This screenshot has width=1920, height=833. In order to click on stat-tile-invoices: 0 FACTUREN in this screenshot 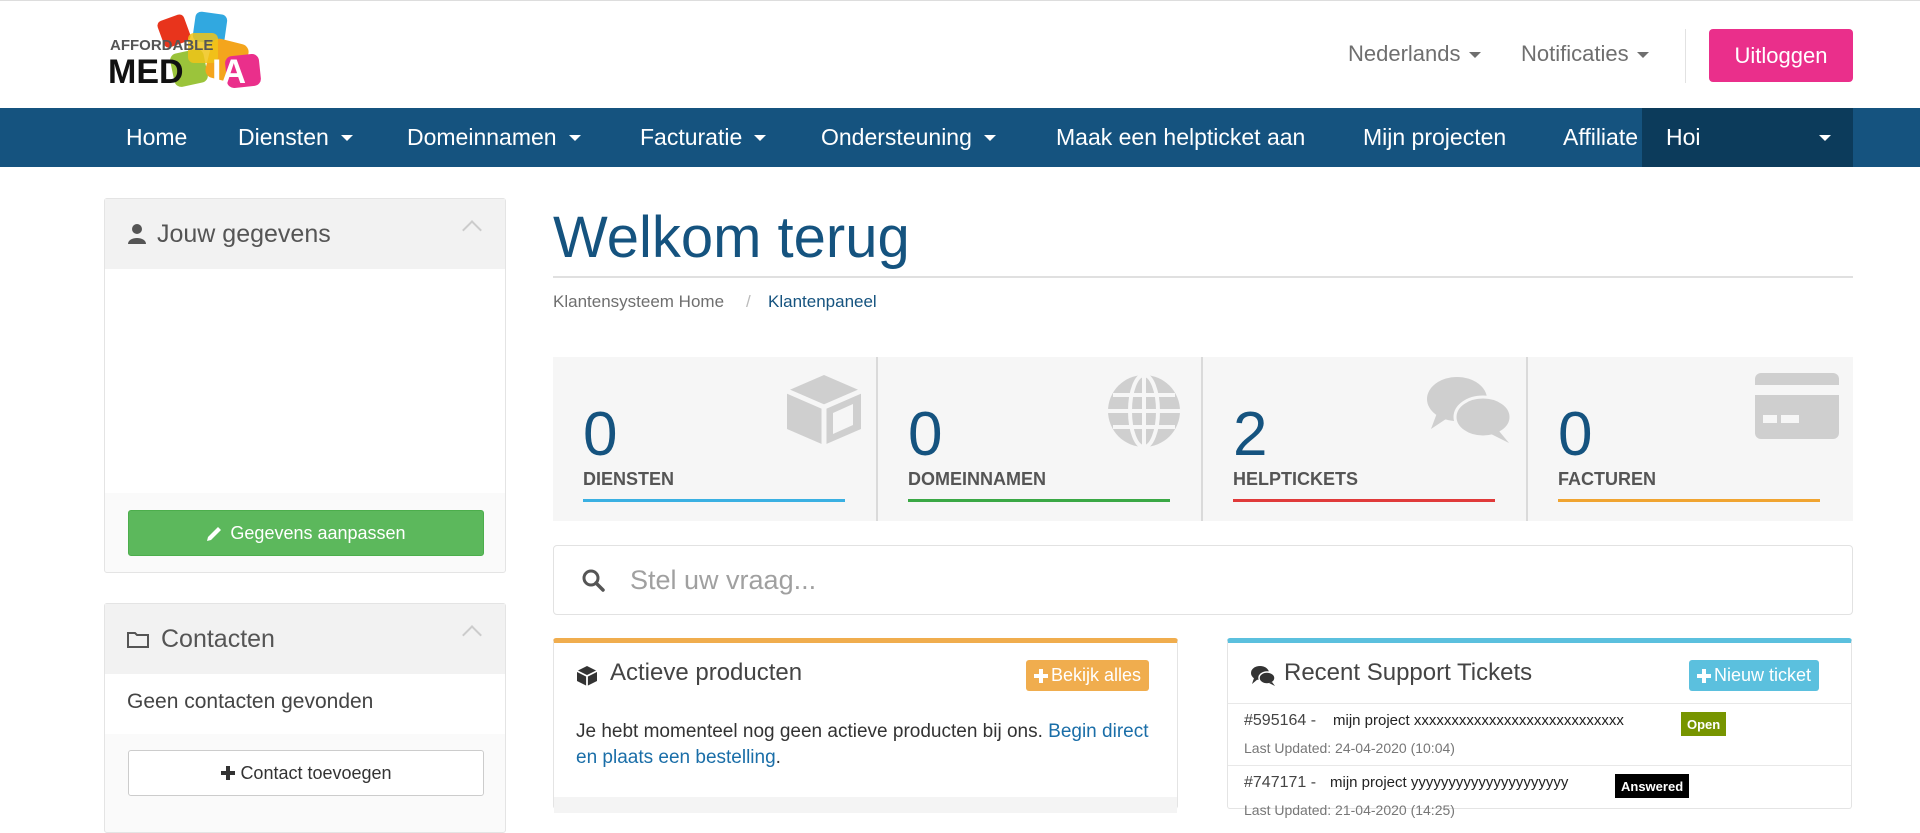, I will do `click(1690, 439)`.